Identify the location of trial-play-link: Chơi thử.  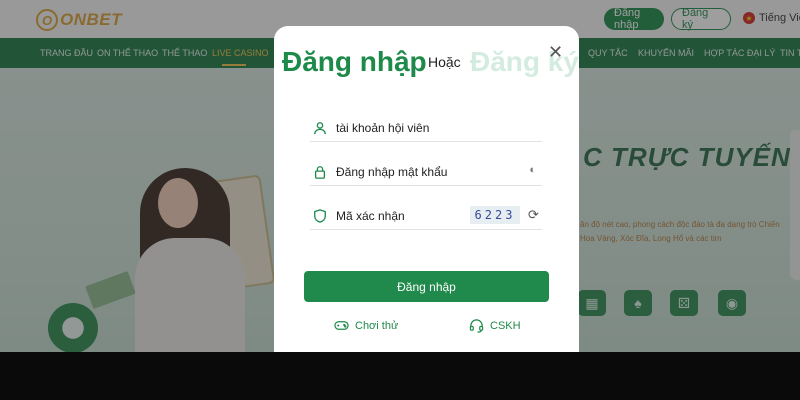
(366, 325).